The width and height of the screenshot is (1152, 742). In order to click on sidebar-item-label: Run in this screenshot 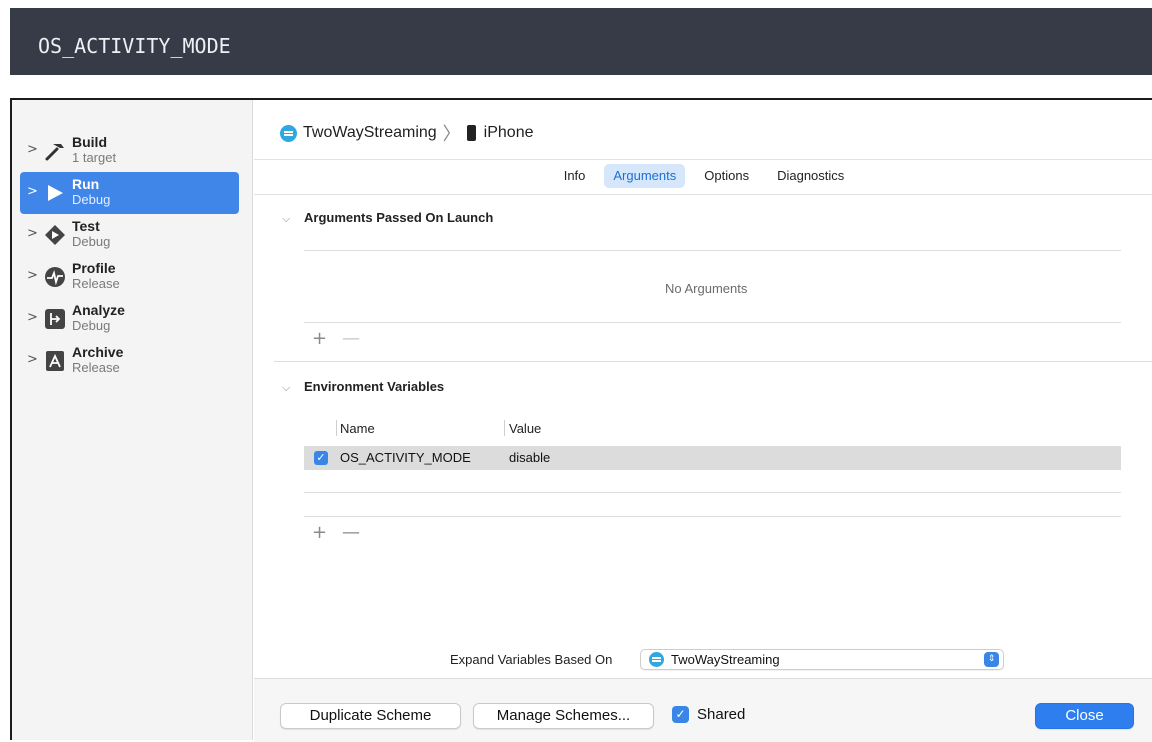, I will do `click(86, 184)`.